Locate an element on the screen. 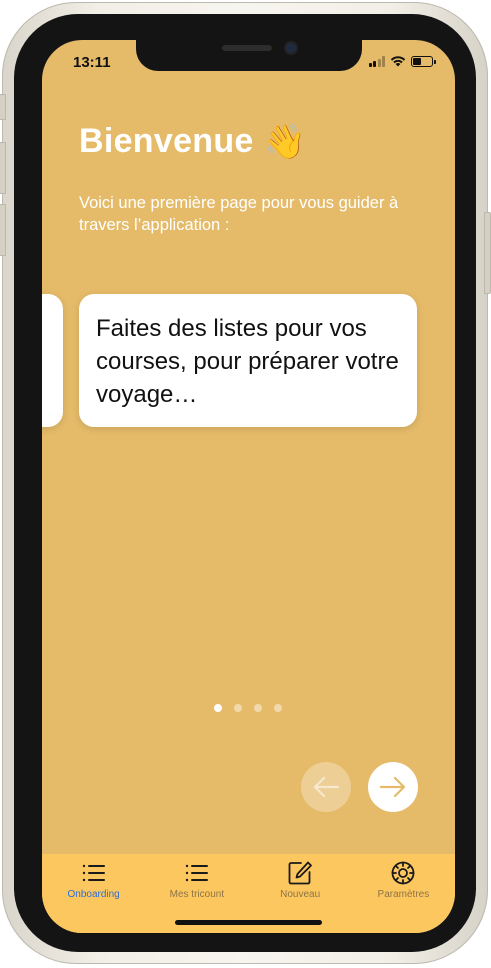 This screenshot has height=968, width=491. gear-icon is located at coordinates (403, 873).